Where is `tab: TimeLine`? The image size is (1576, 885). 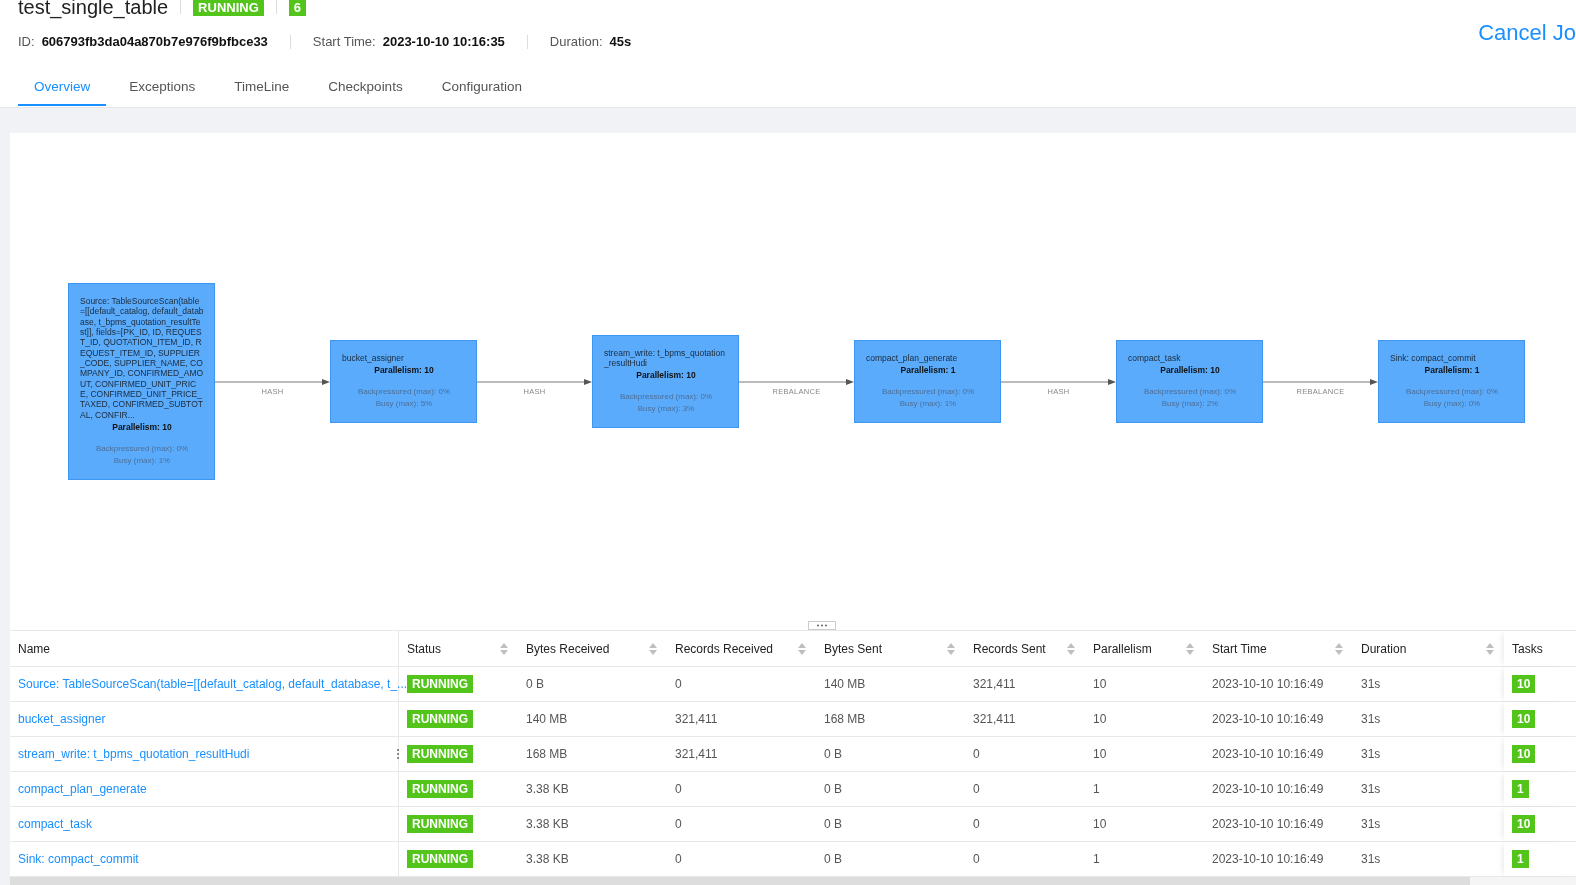 tab: TimeLine is located at coordinates (262, 88).